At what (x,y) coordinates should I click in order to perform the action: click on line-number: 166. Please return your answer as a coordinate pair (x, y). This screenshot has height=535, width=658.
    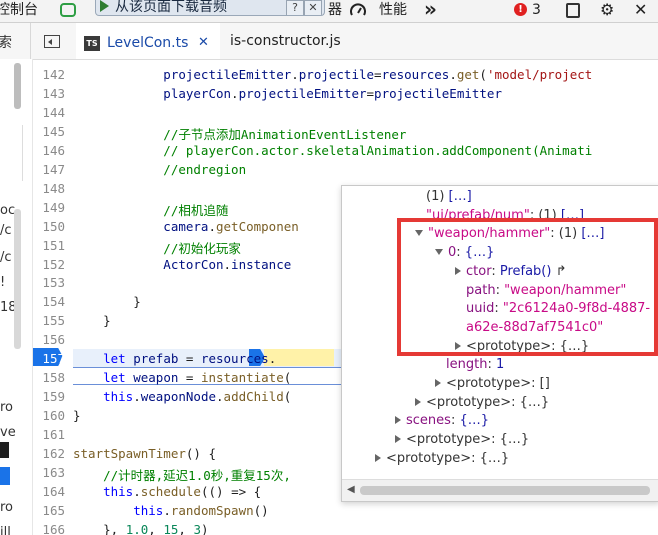
    Looking at the image, I should click on (49, 528).